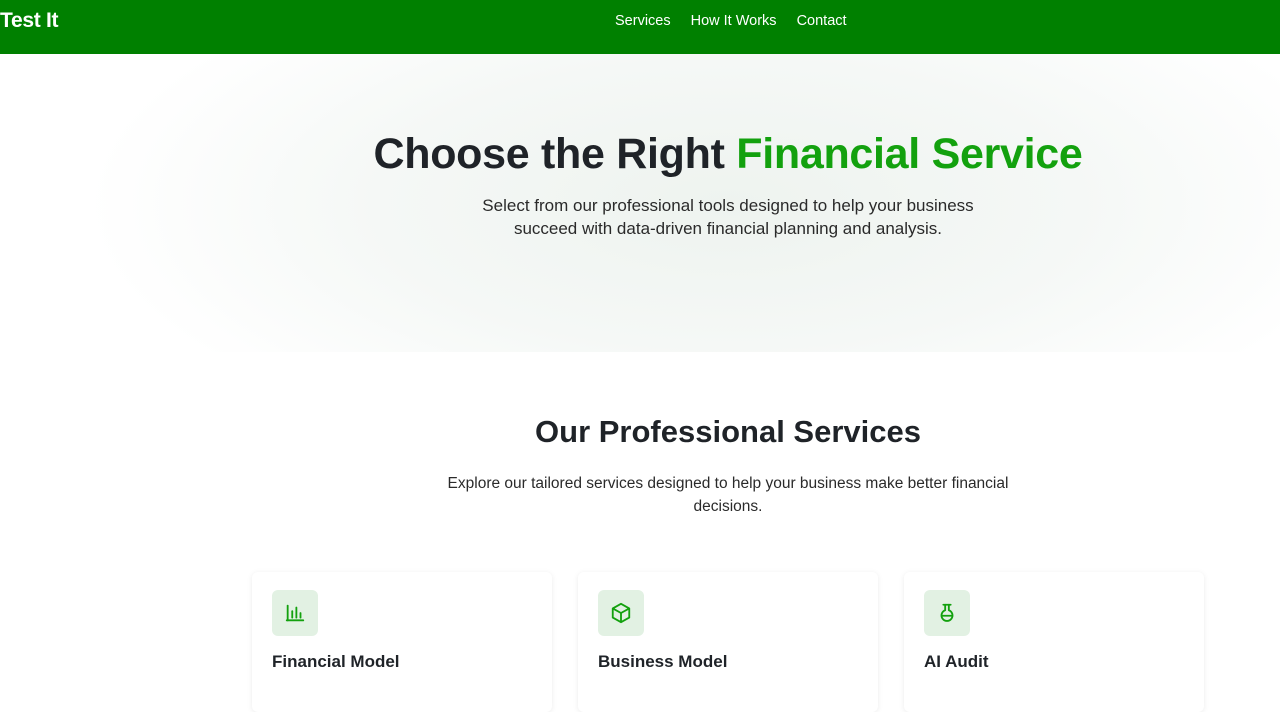 The width and height of the screenshot is (1280, 712). I want to click on hero-title-main: Choose the Right, so click(555, 154).